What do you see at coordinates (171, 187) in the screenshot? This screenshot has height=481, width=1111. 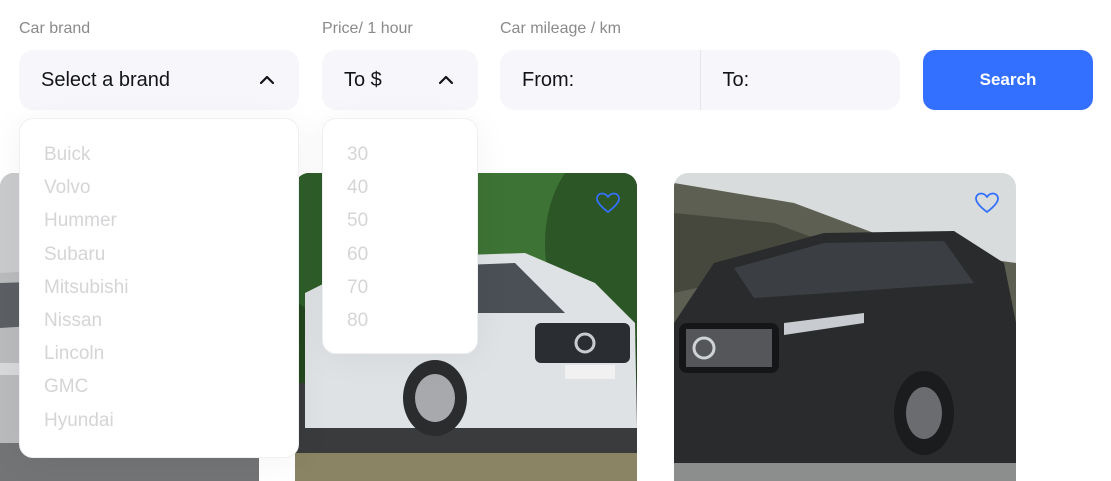 I see `brand-option: Volvo` at bounding box center [171, 187].